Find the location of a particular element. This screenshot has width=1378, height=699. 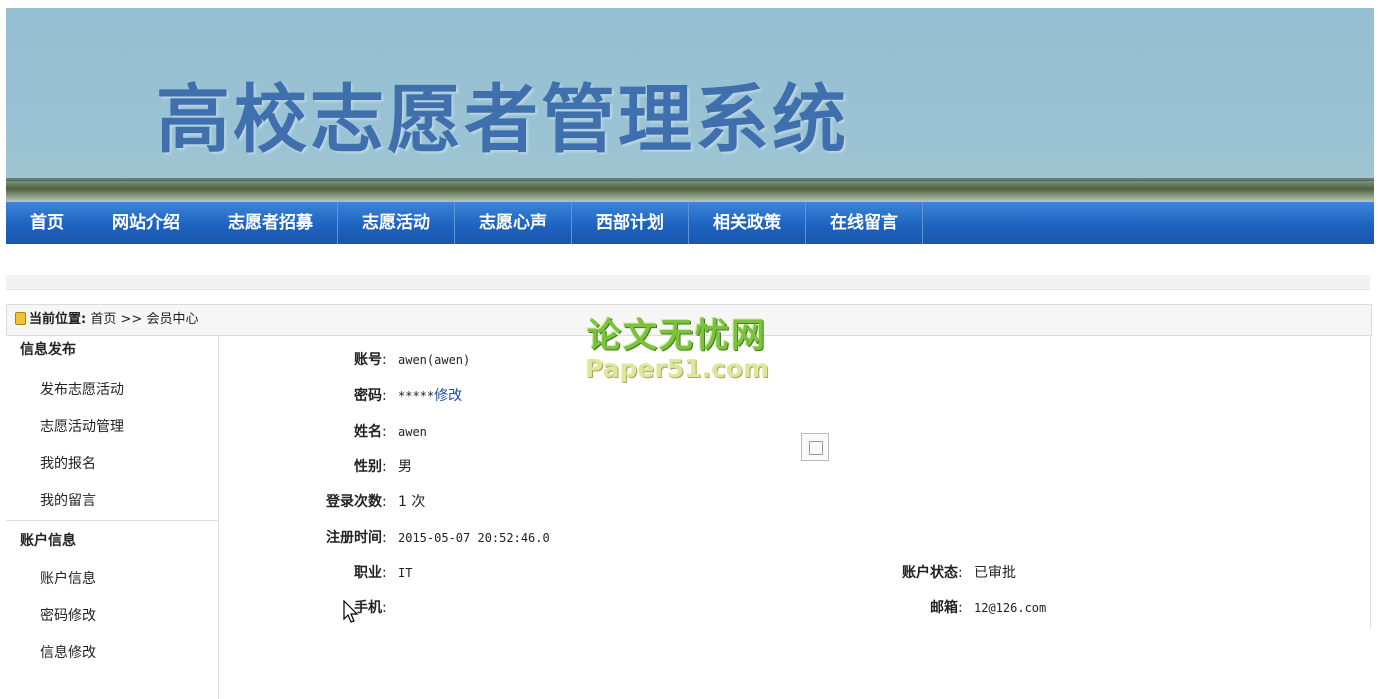

register-time-label: 注册时间 is located at coordinates (354, 538).